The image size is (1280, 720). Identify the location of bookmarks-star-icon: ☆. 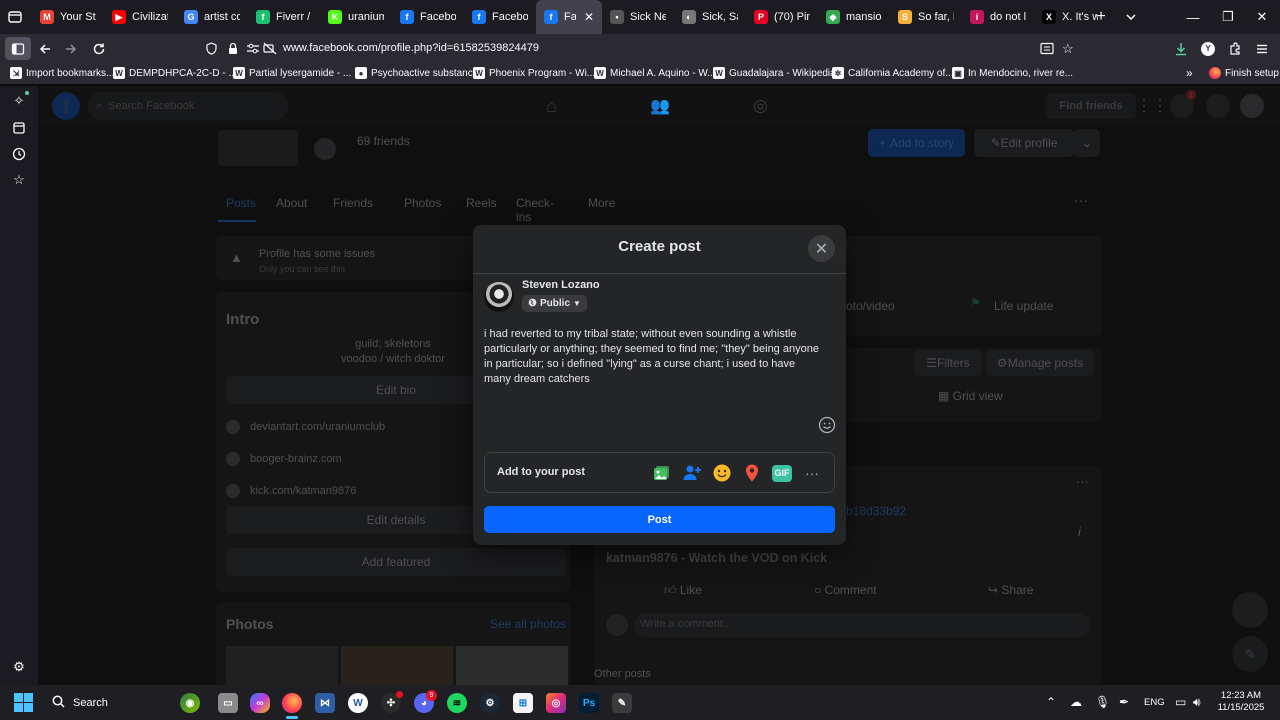
(19, 180).